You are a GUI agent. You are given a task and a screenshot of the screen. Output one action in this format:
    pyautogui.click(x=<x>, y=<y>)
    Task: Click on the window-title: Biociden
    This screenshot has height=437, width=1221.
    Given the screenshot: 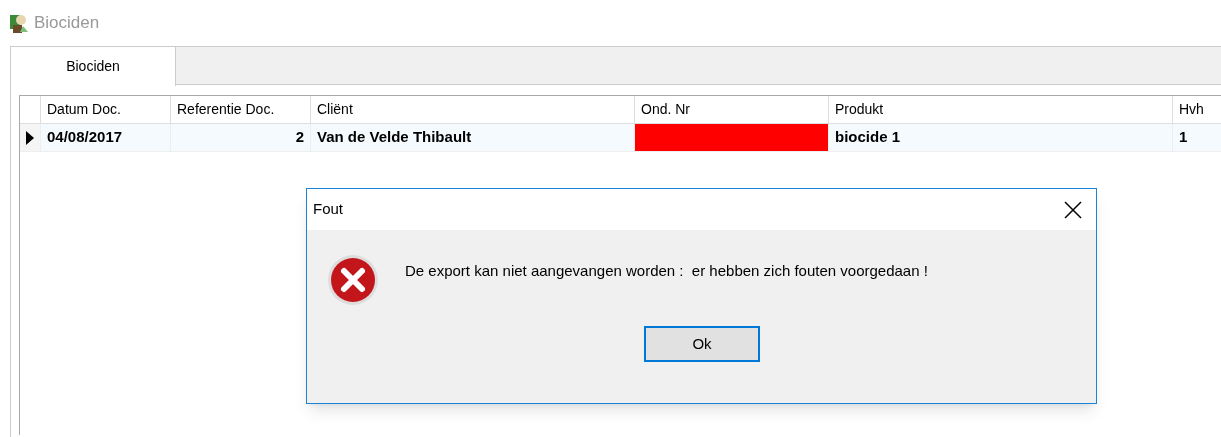 What is the action you would take?
    pyautogui.click(x=67, y=23)
    